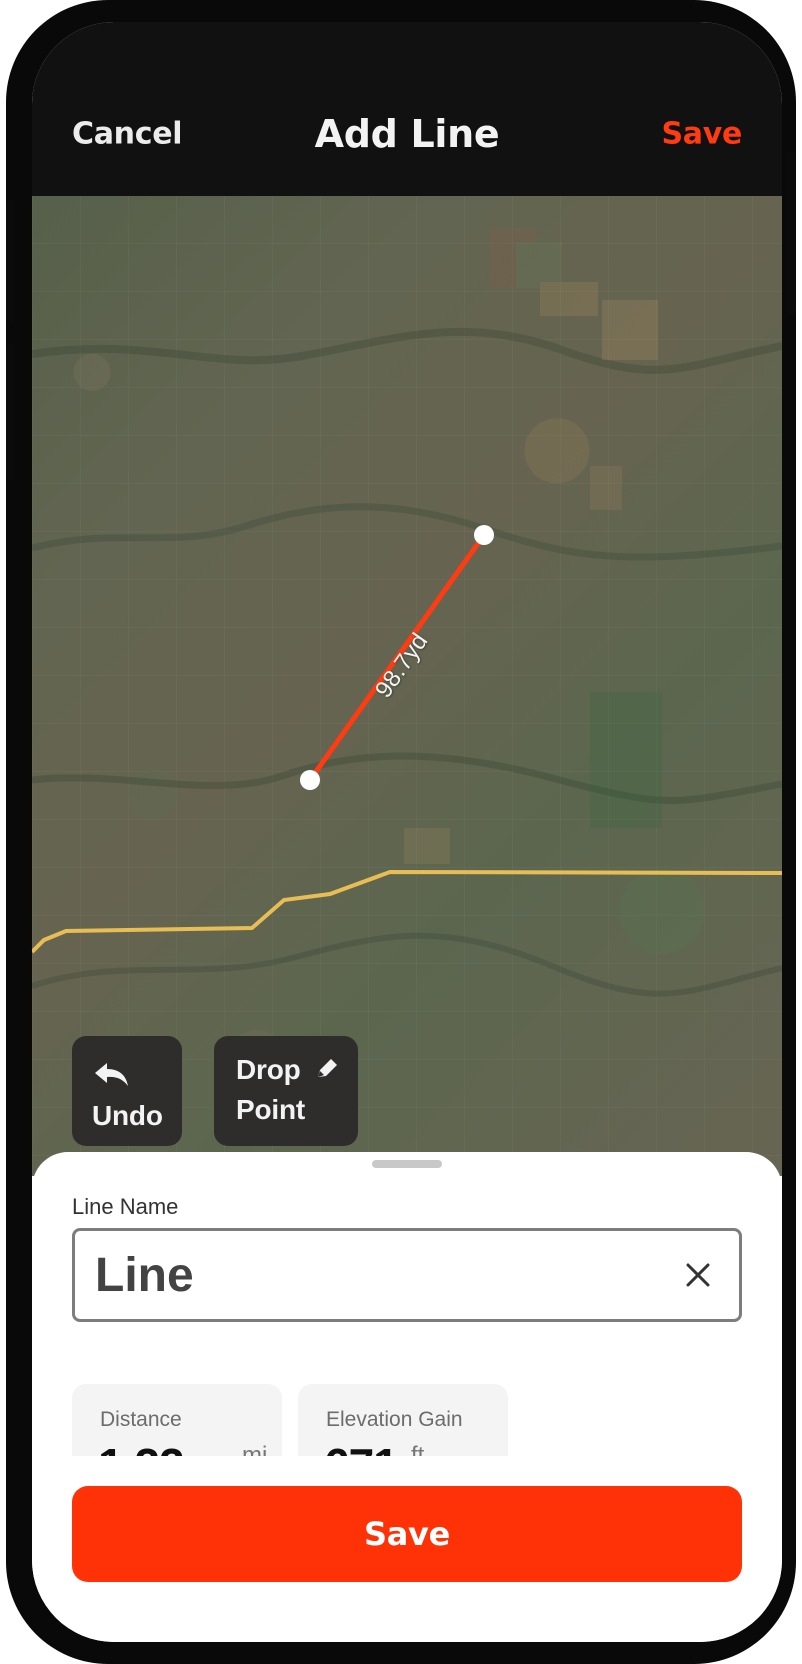  I want to click on elevation-gain-value: 671, so click(361, 1447).